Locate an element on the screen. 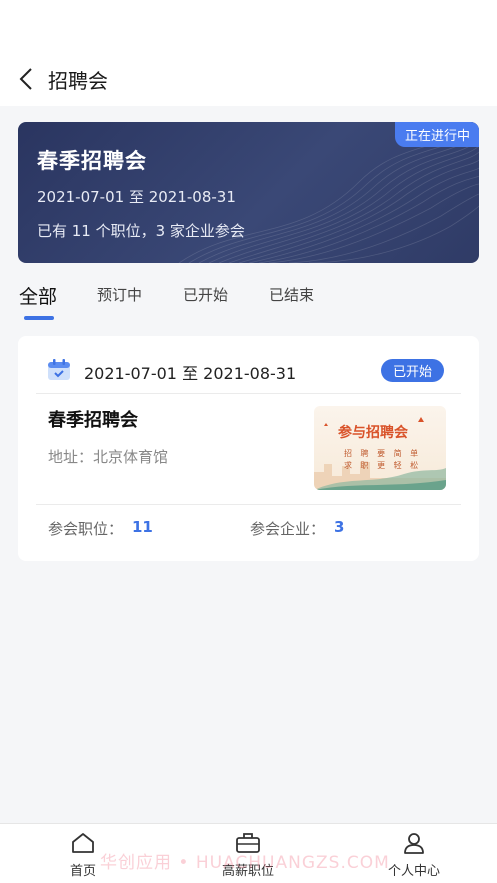 The image size is (497, 883). positions-label: 参会职位： is located at coordinates (86, 529).